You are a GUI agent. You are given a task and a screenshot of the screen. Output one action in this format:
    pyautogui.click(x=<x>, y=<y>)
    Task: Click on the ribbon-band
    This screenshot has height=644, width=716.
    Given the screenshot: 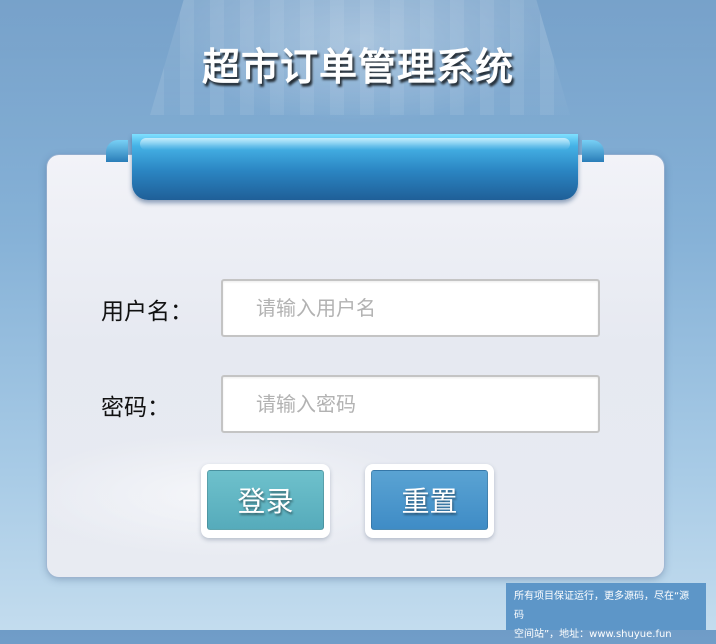 What is the action you would take?
    pyautogui.click(x=355, y=167)
    